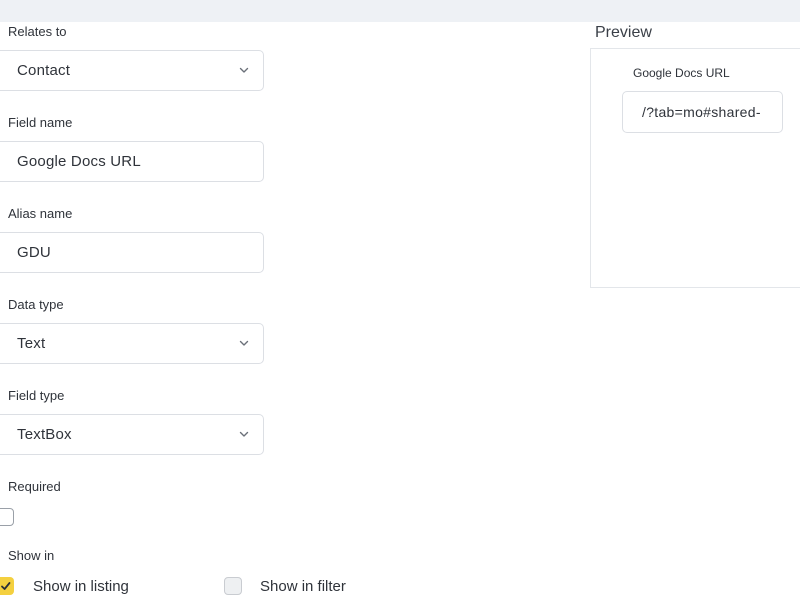 This screenshot has width=800, height=600. I want to click on show-in-listing-label: Show in listing, so click(81, 586).